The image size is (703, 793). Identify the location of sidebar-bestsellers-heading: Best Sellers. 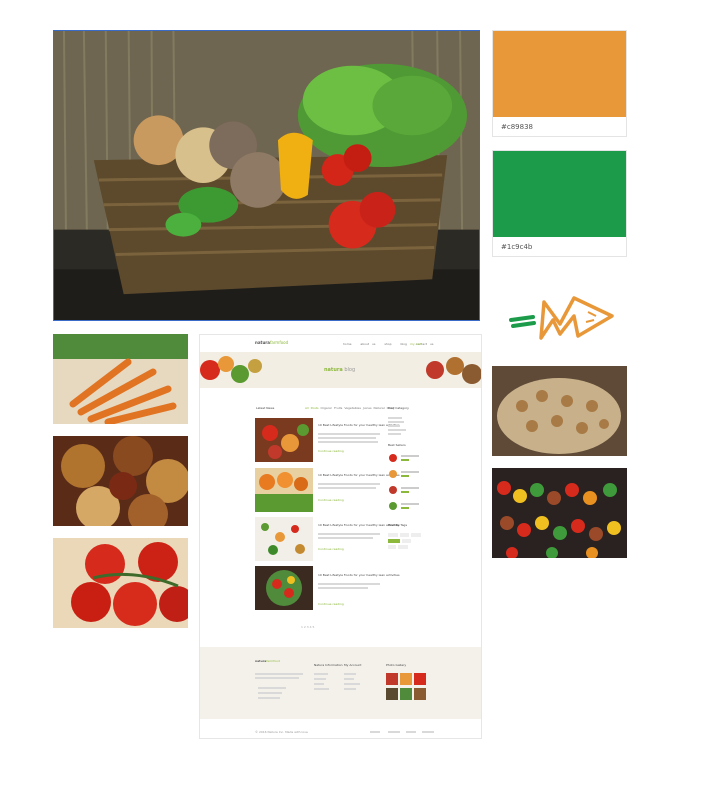
(397, 445).